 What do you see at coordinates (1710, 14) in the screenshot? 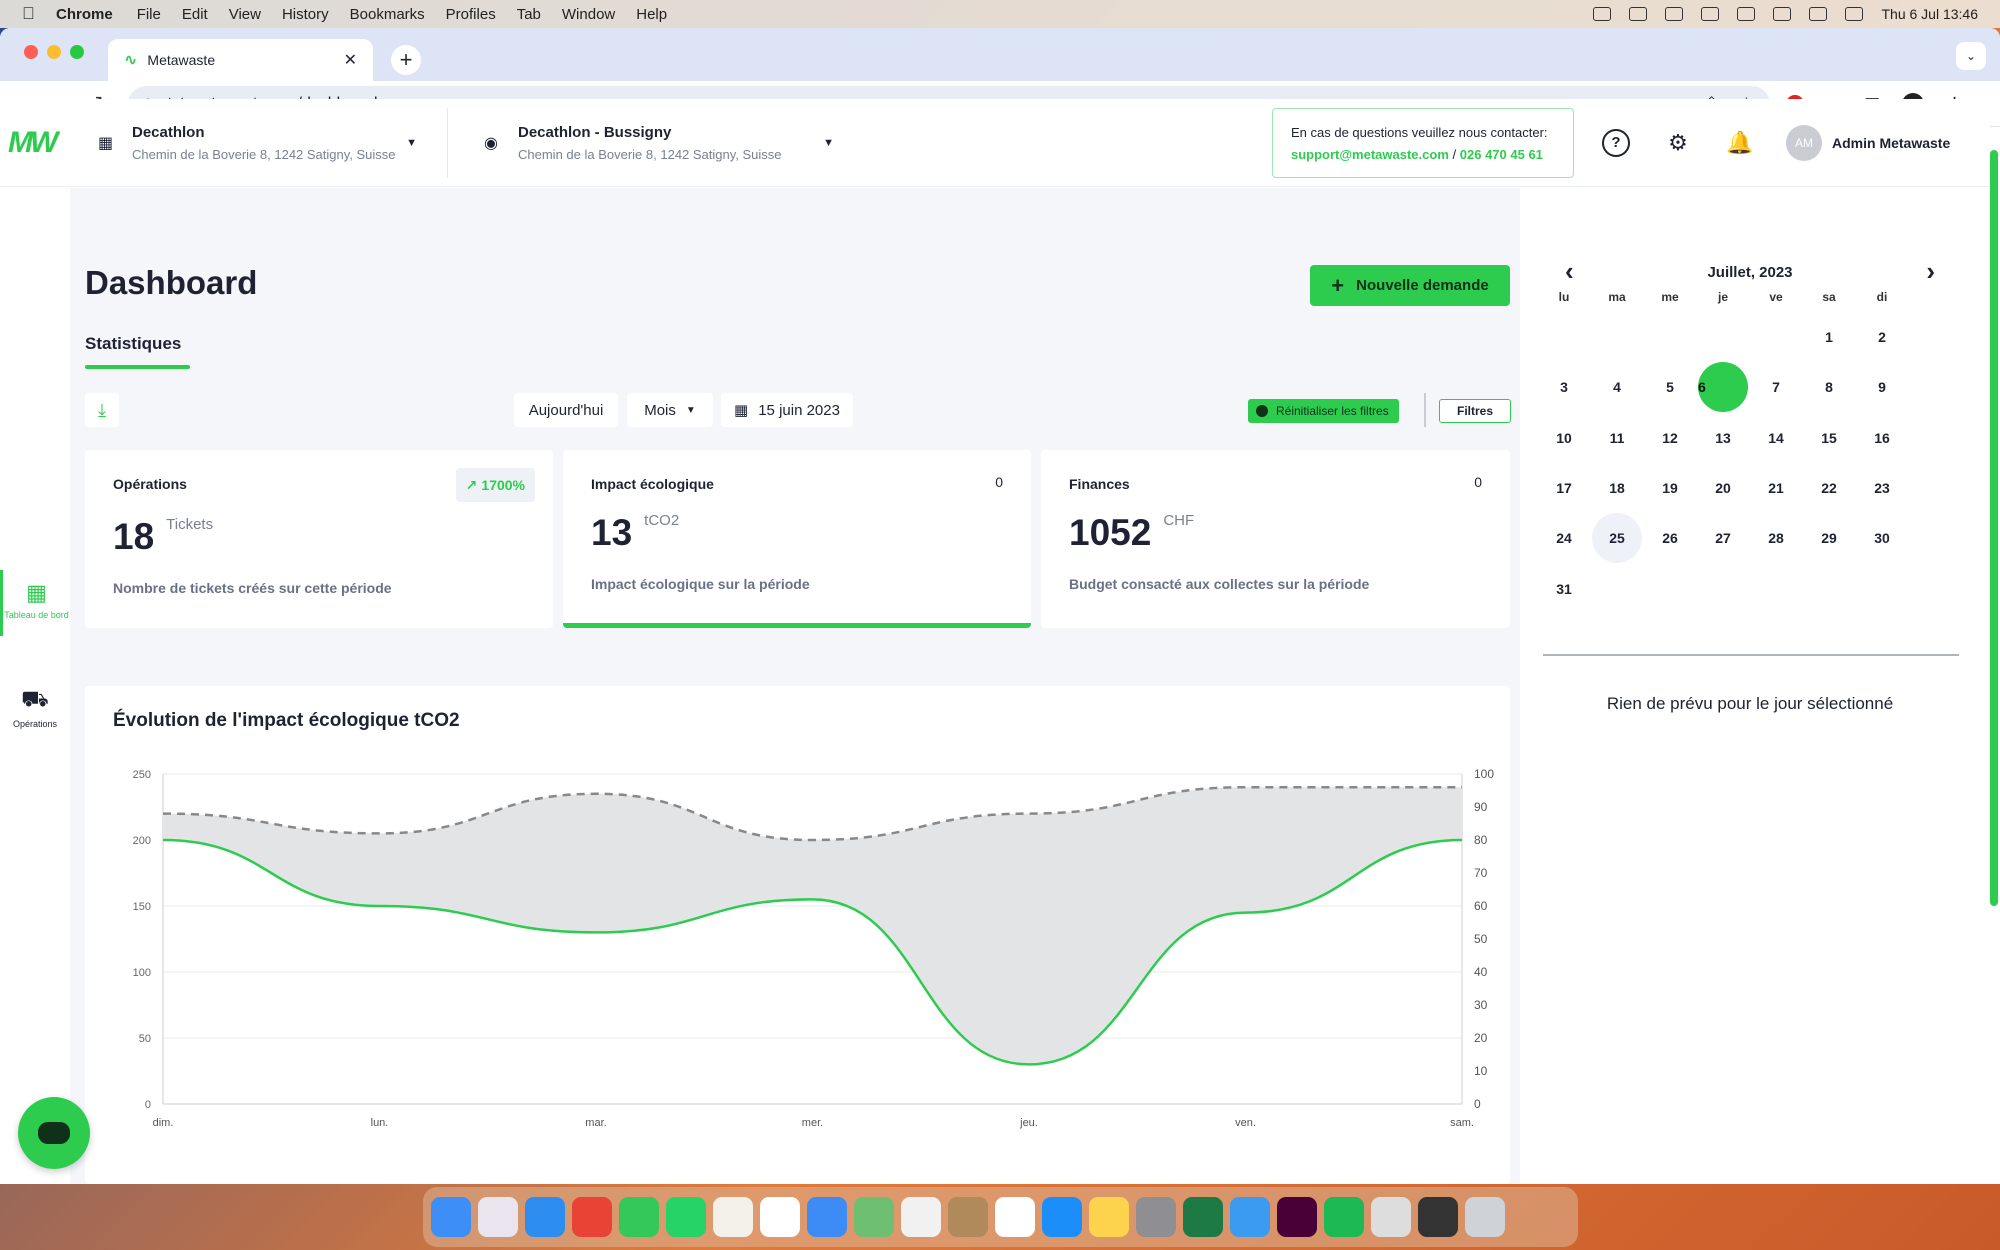
I see `dropbox-icon` at bounding box center [1710, 14].